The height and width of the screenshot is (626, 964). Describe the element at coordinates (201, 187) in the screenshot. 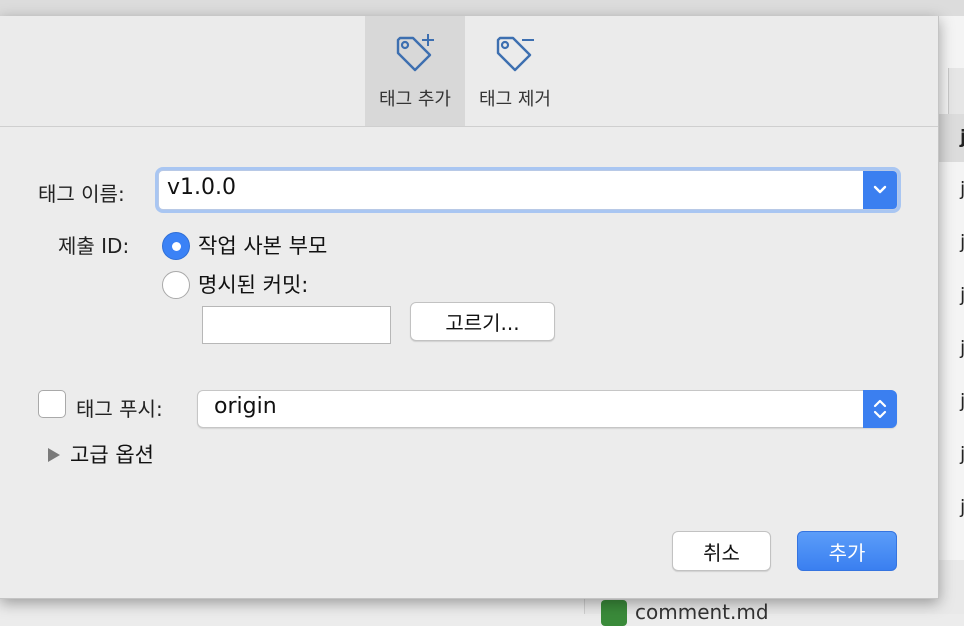

I see `tag-name-value: v1.0.0` at that location.